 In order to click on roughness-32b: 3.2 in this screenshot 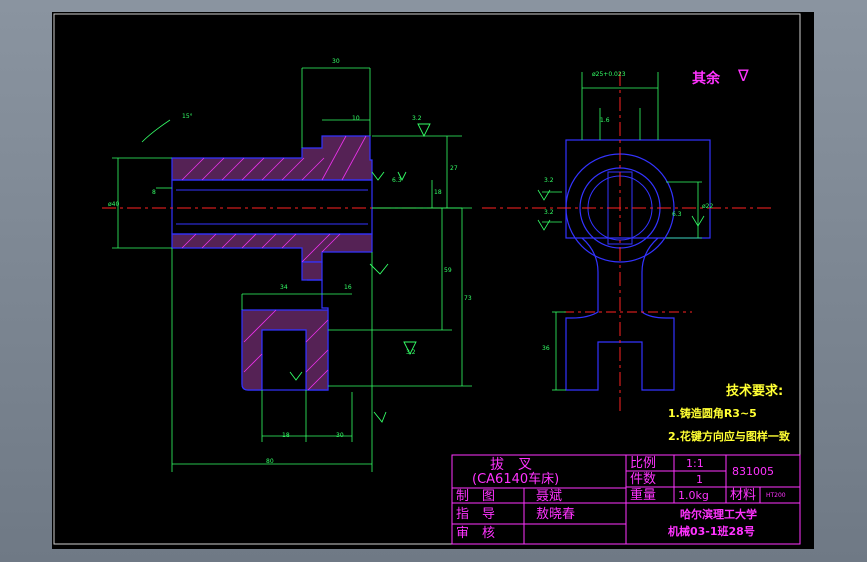, I will do `click(411, 352)`.